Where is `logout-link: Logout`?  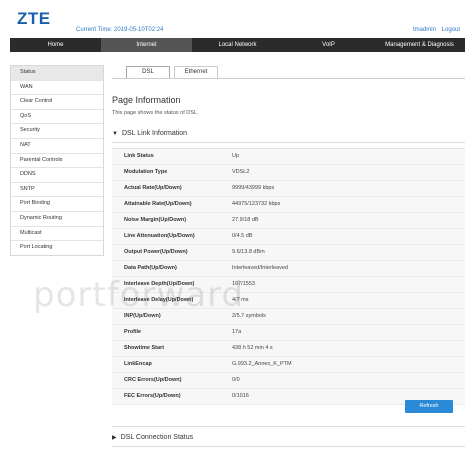
logout-link: Logout is located at coordinates (451, 30).